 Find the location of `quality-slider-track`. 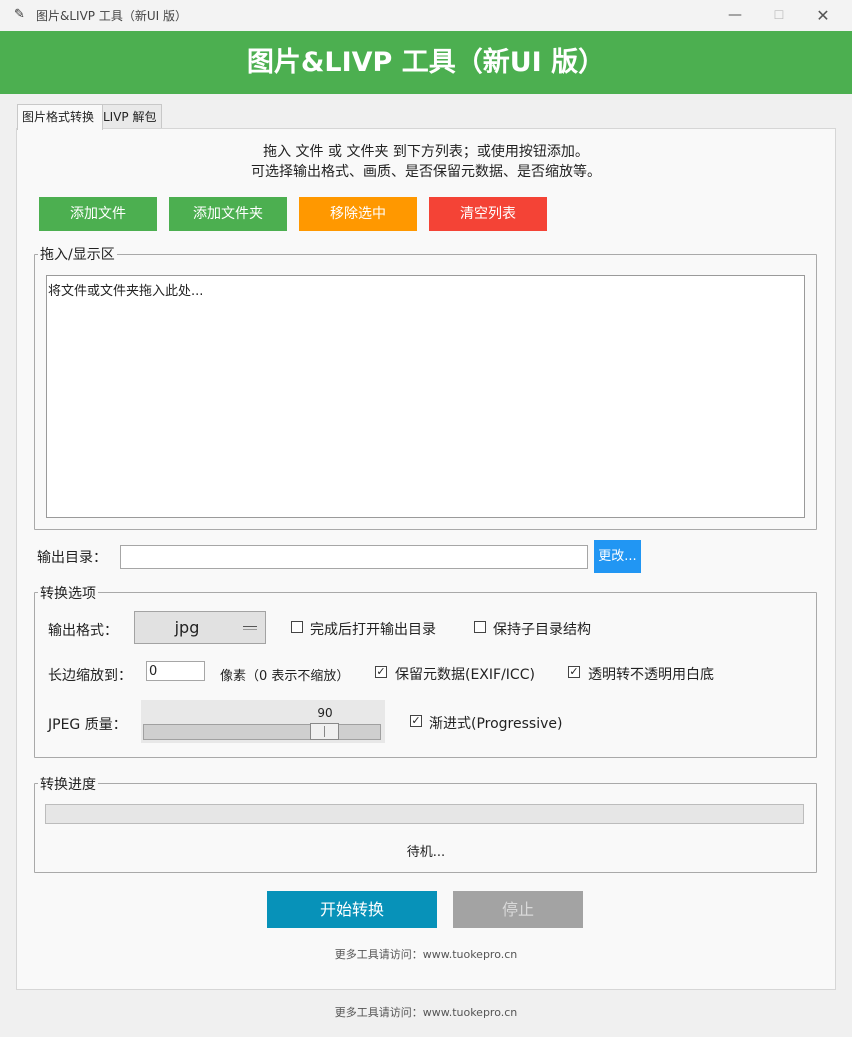

quality-slider-track is located at coordinates (262, 732).